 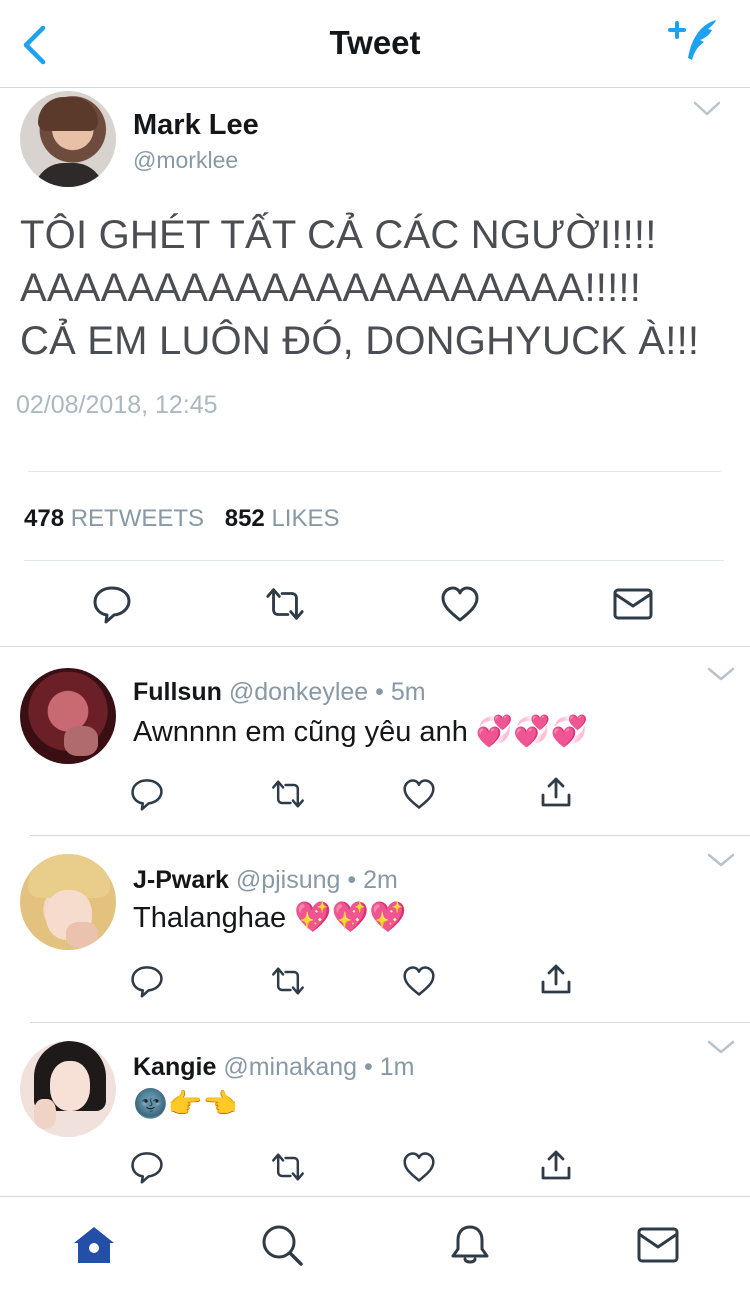 I want to click on tab-notifications, so click(x=470, y=1245).